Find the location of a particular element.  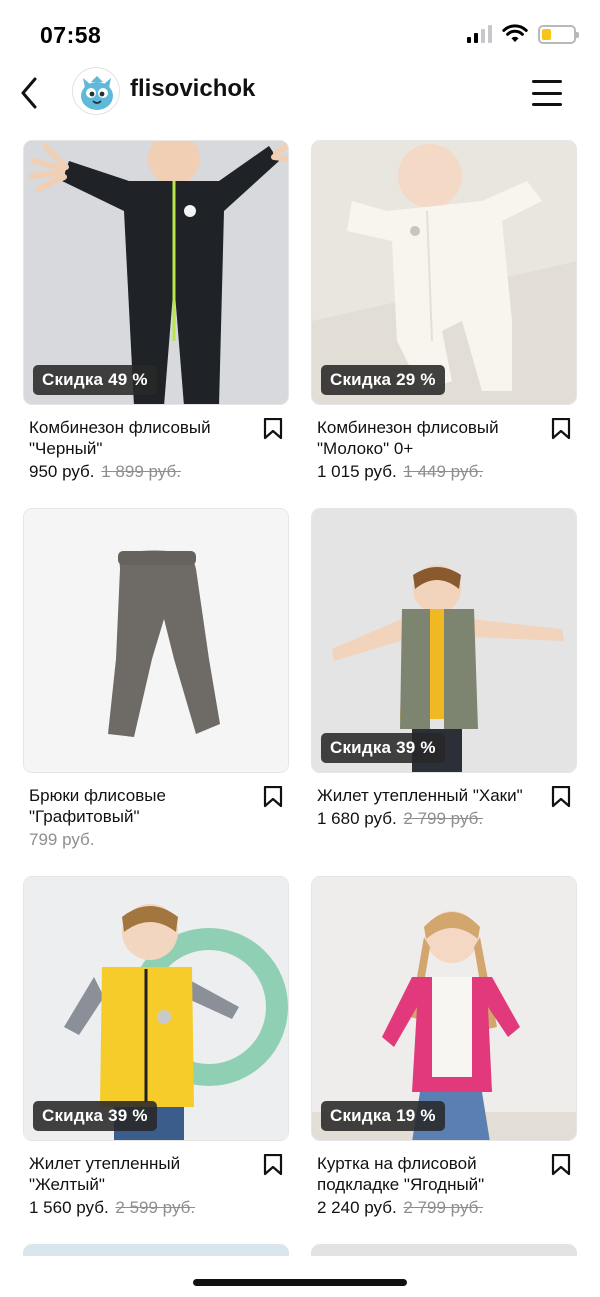

product-photo is located at coordinates (156, 640).